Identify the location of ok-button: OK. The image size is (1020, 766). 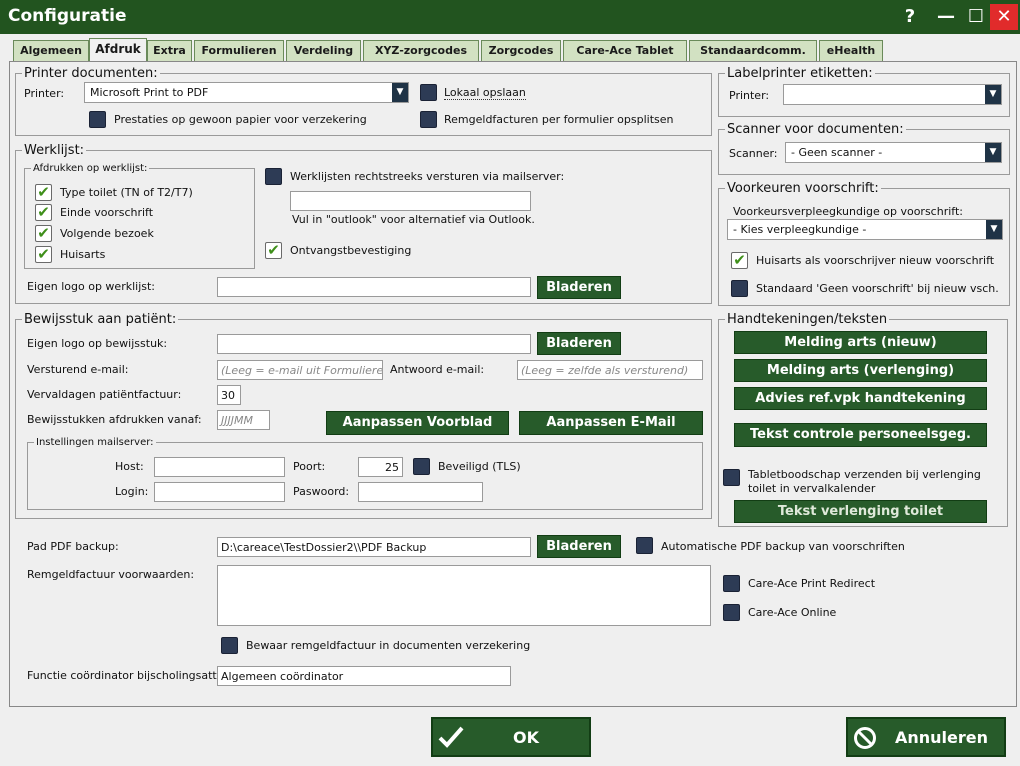
(511, 737).